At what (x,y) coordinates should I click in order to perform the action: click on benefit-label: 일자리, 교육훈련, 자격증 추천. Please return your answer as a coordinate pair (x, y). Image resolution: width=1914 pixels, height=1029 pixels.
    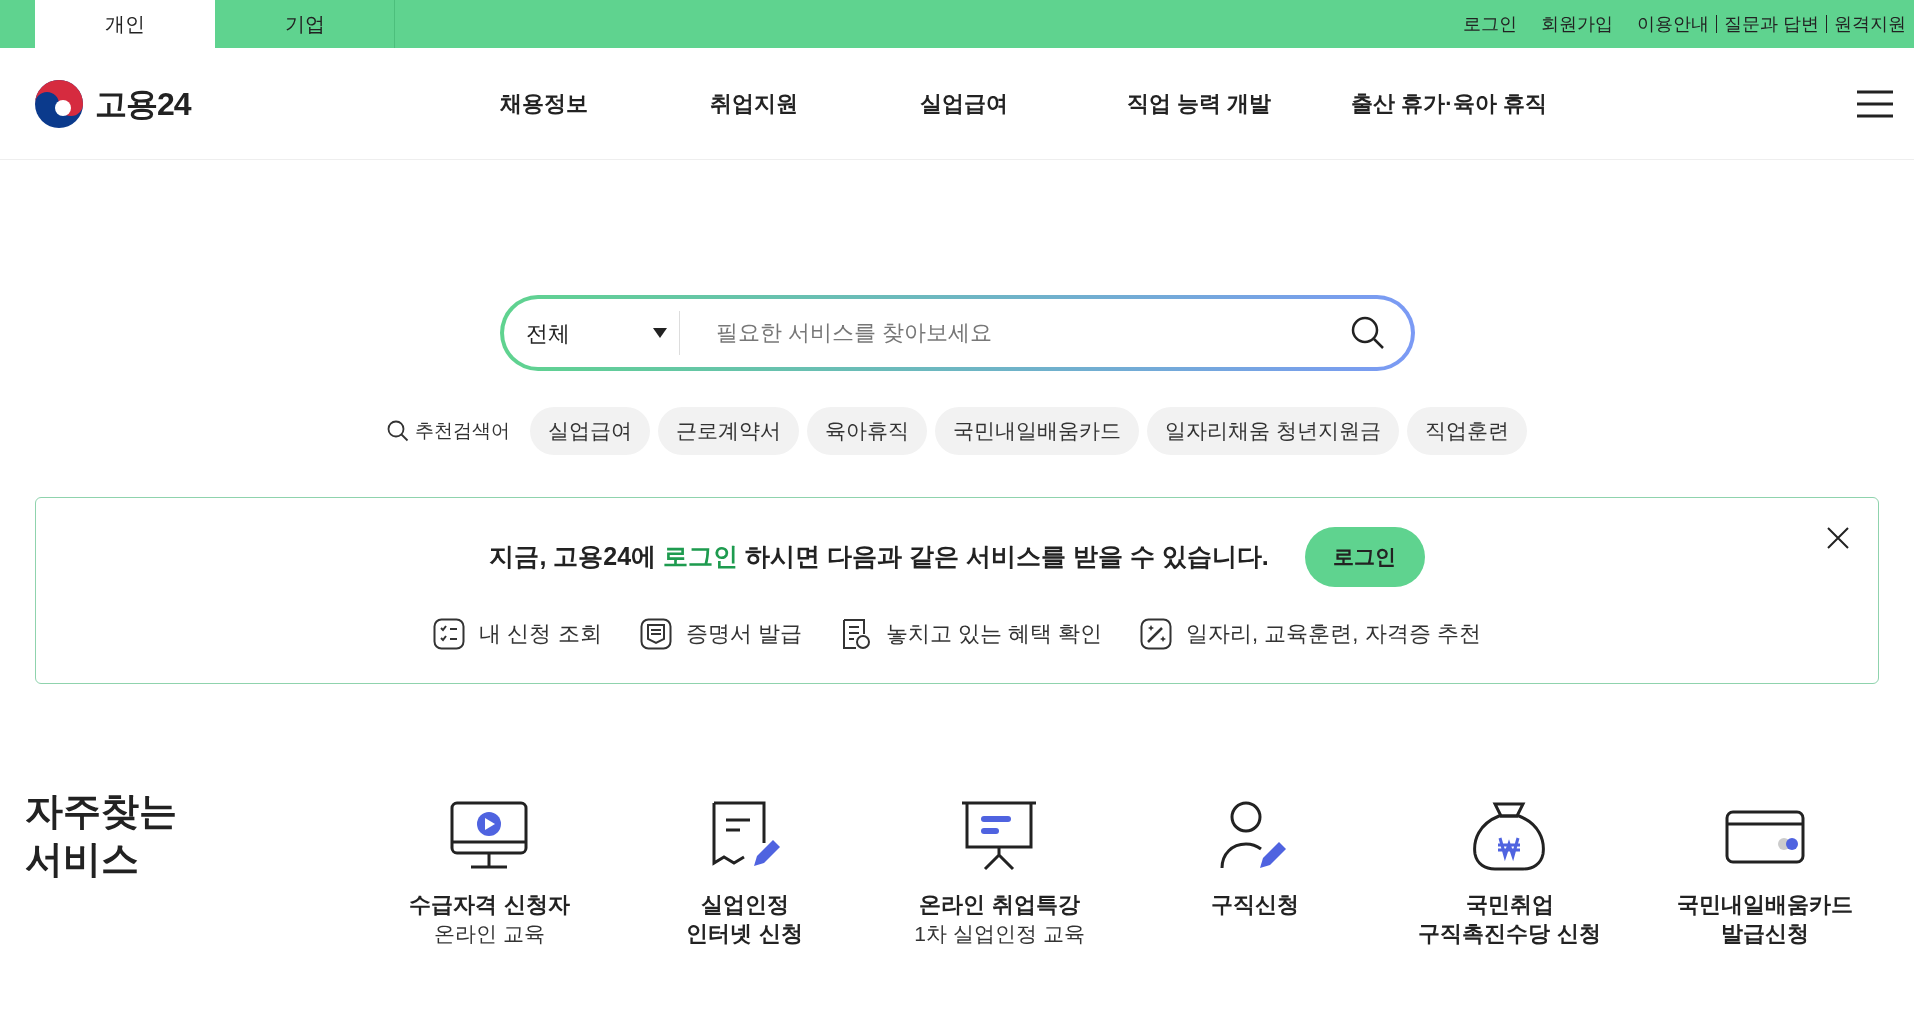
    Looking at the image, I should click on (1333, 634).